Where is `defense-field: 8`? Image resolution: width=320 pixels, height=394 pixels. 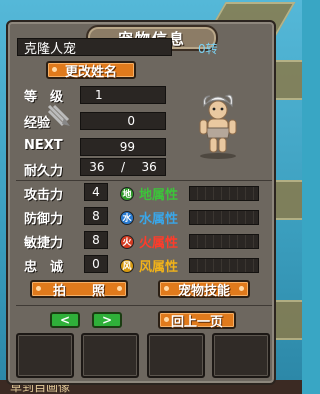
defense-field: 8 is located at coordinates (96, 216).